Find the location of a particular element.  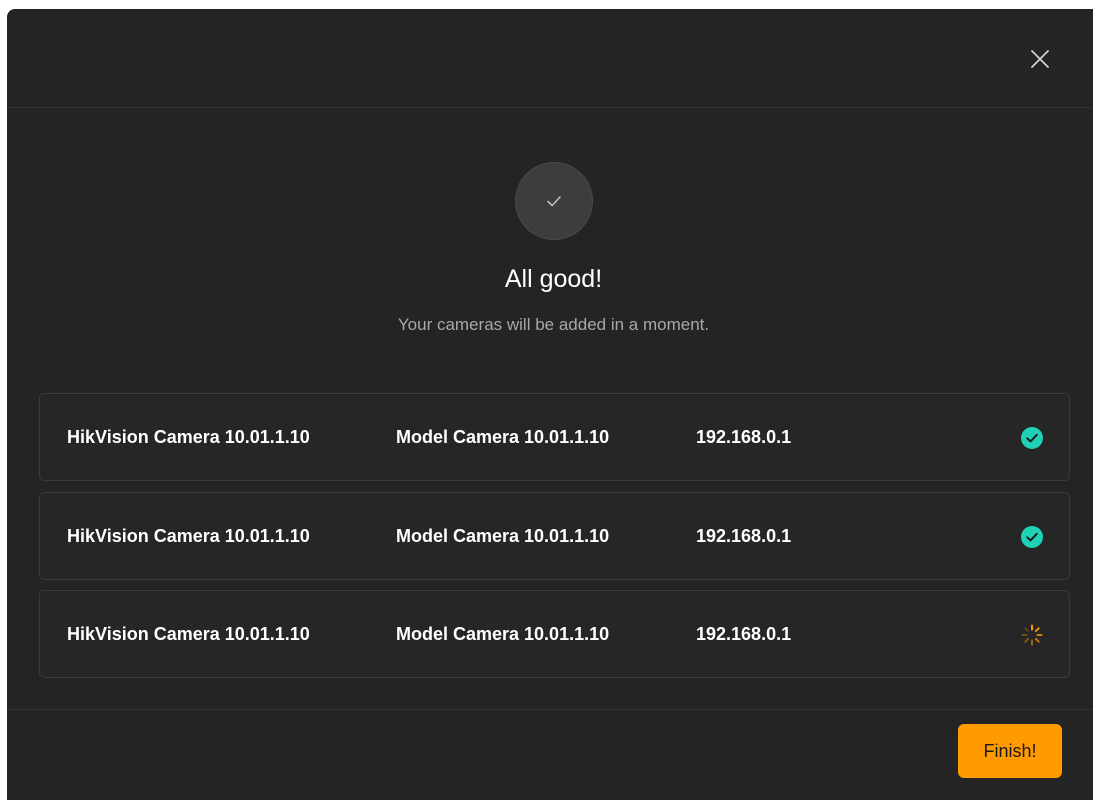

success-status-circle is located at coordinates (554, 201).